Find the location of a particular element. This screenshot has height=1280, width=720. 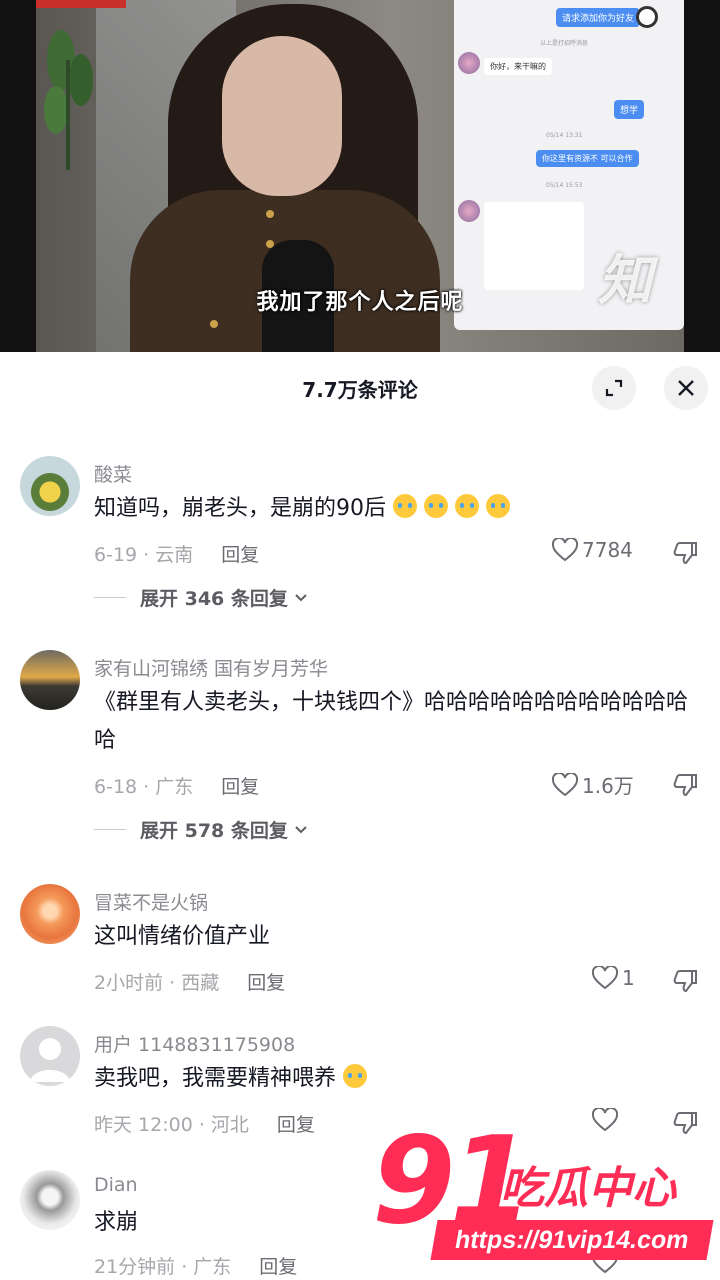

comment-date-location: 2小时前 · 西藏 is located at coordinates (157, 983).